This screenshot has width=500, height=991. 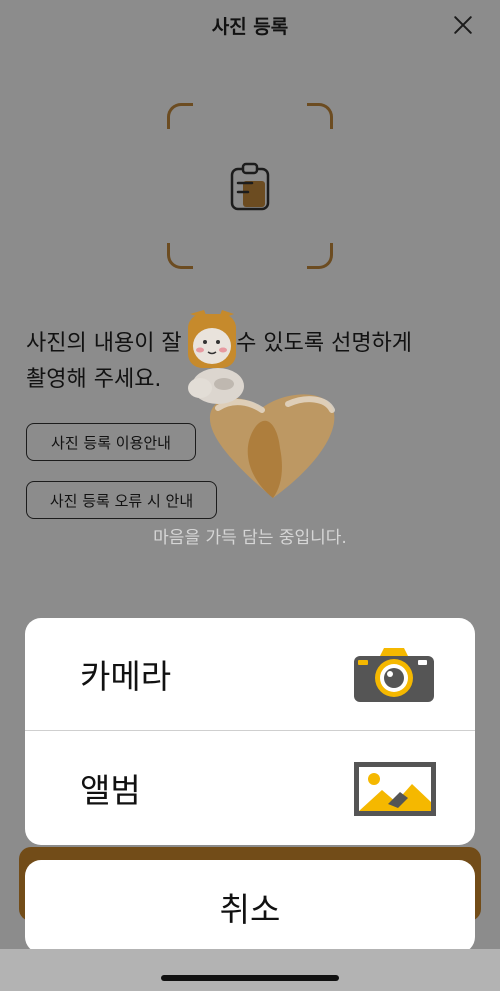 What do you see at coordinates (395, 789) in the screenshot?
I see `picture-icon` at bounding box center [395, 789].